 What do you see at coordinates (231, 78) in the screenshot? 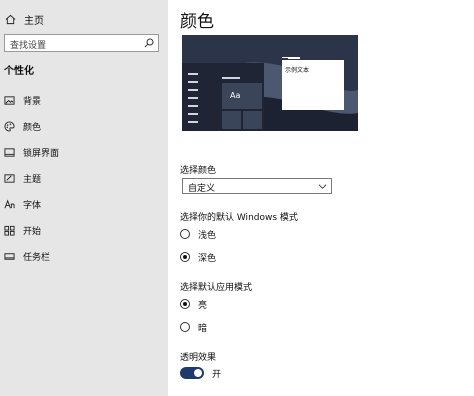
I see `menu-header-line` at bounding box center [231, 78].